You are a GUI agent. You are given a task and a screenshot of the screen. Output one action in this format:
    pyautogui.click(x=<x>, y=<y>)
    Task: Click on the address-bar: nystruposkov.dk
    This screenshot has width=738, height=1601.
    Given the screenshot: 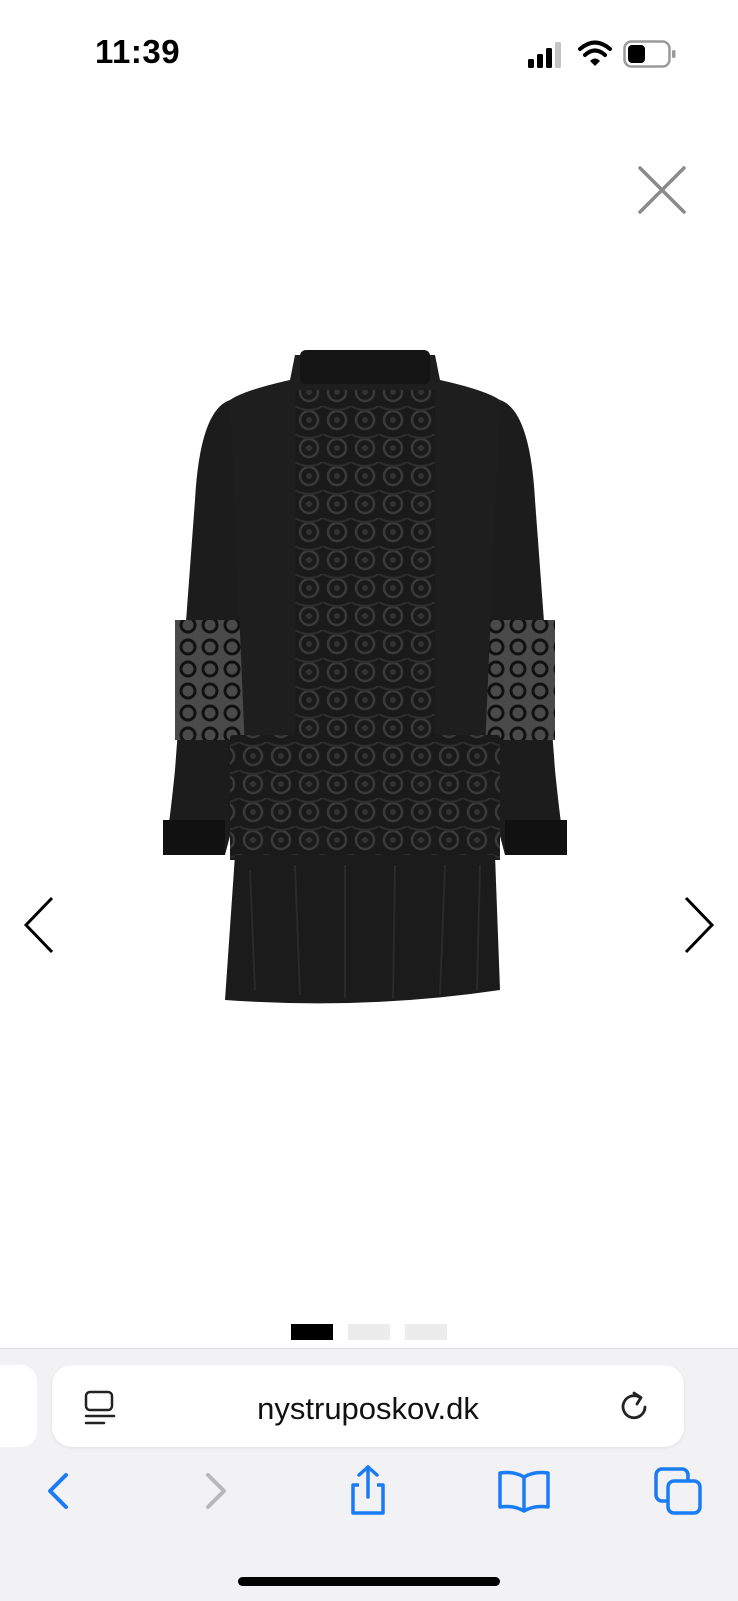 What is the action you would take?
    pyautogui.click(x=368, y=1406)
    